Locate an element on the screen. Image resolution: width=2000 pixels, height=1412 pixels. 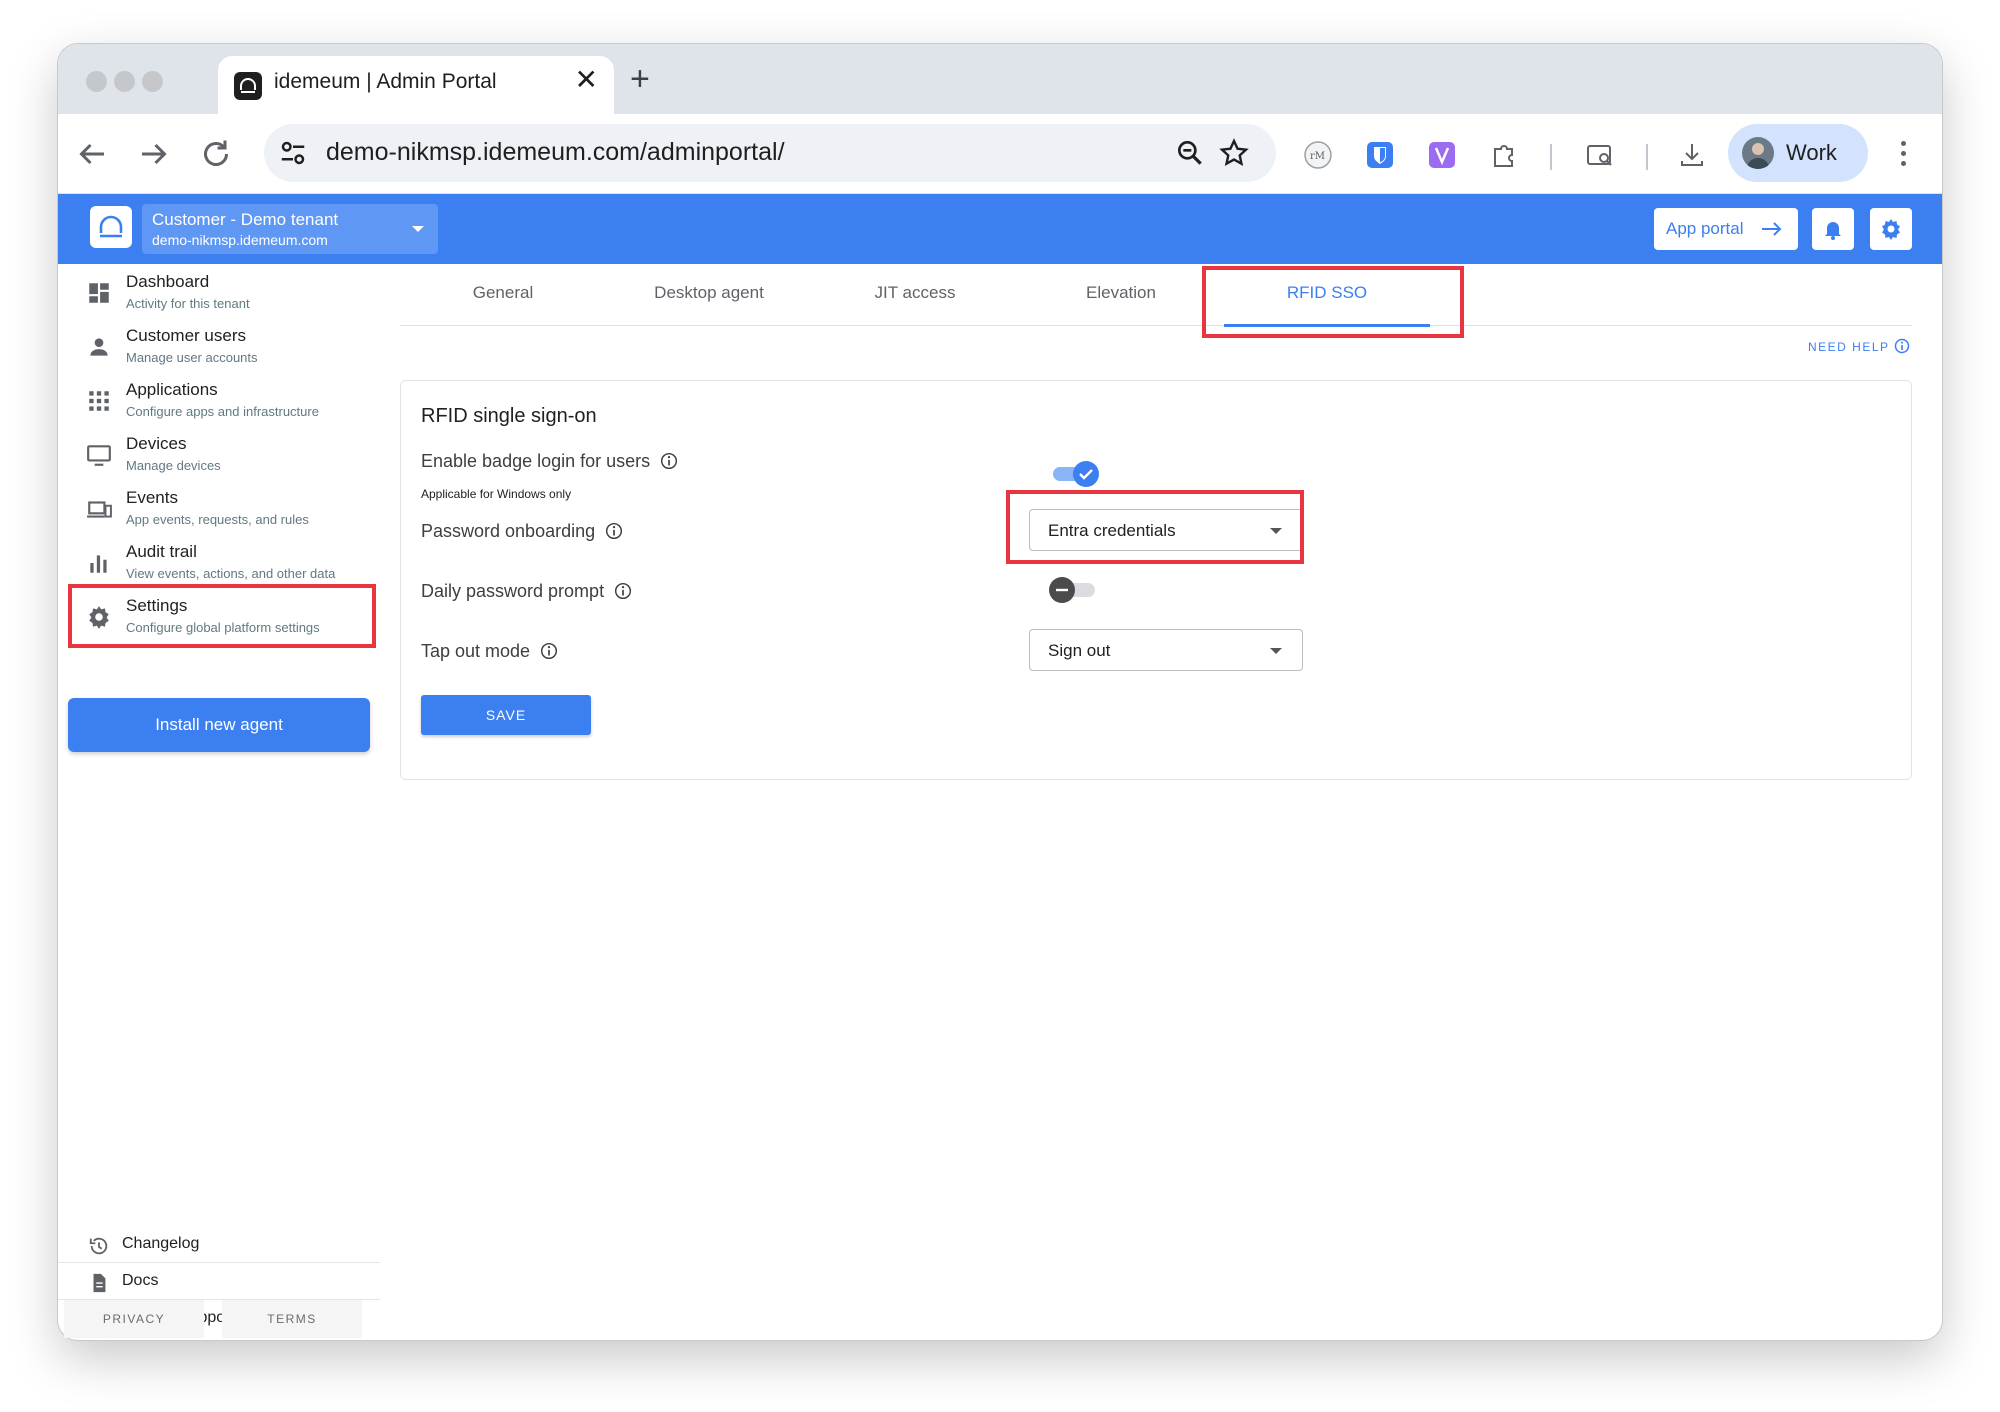
footer-label: Changelog is located at coordinates (161, 1243).